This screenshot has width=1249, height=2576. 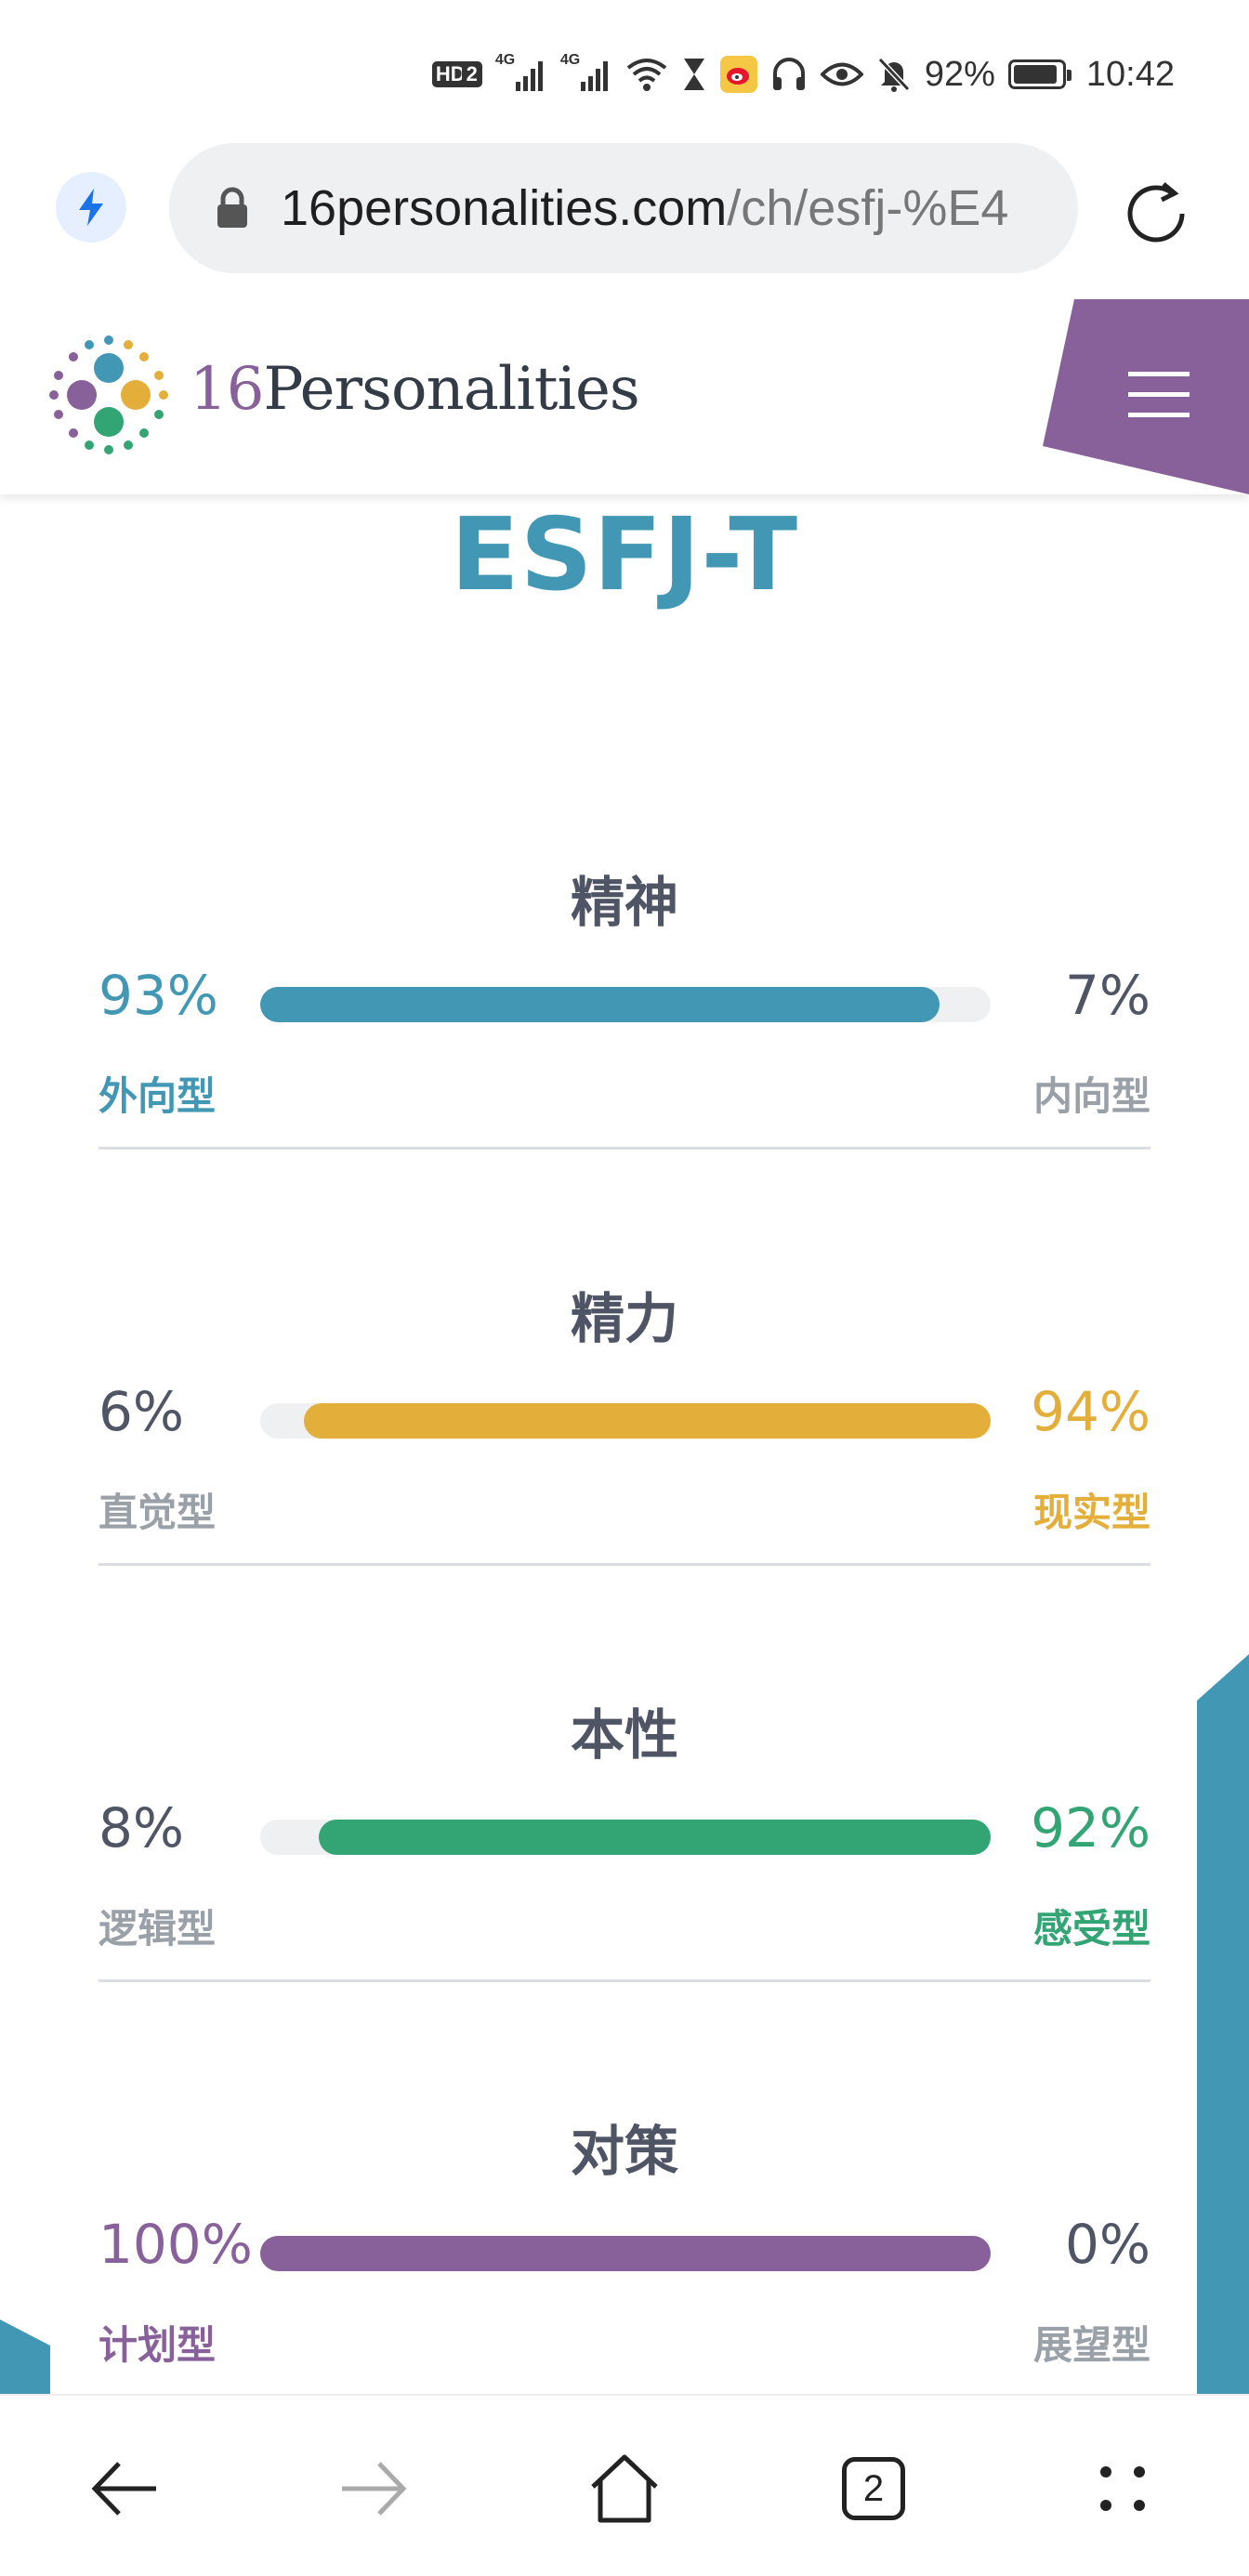 I want to click on brand-name: 16Personalities, so click(x=415, y=389).